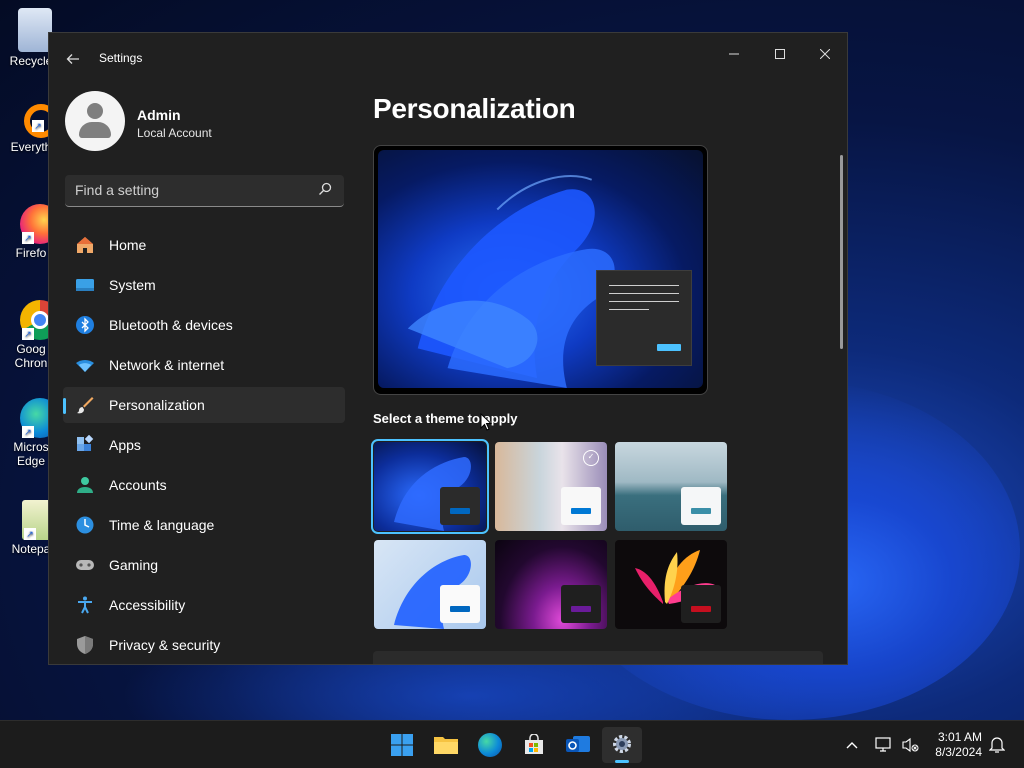 The image size is (1024, 768). I want to click on sidebar-item-accounts: Accounts, so click(204, 485).